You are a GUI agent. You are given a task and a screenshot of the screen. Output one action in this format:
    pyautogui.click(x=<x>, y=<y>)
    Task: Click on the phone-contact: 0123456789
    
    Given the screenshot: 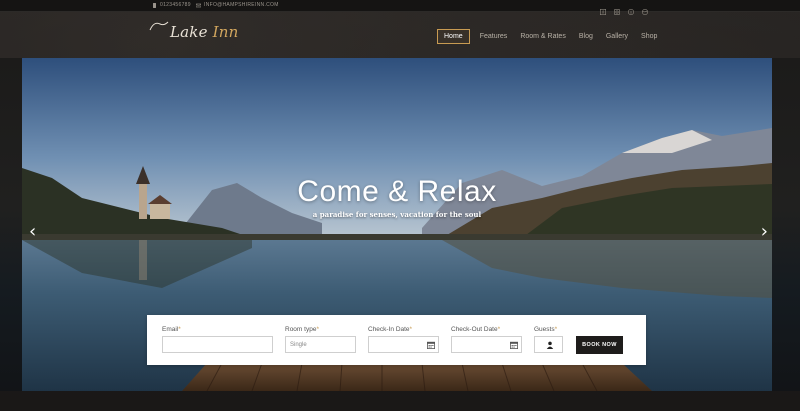 What is the action you would take?
    pyautogui.click(x=171, y=5)
    